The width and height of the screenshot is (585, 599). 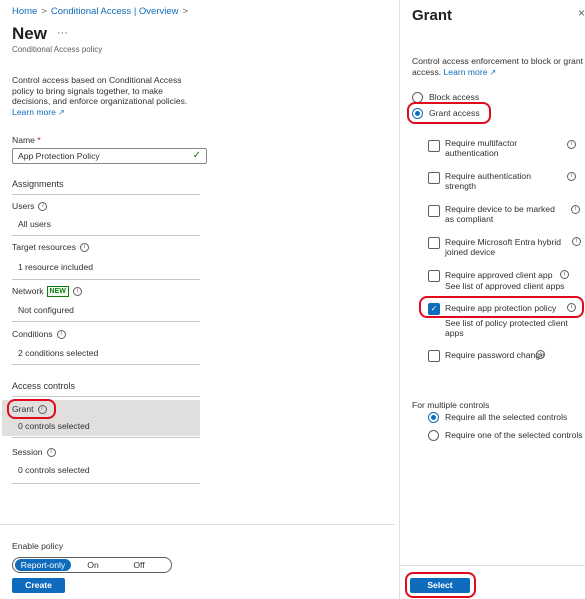 I want to click on toggle-report-only: Report-only, so click(x=43, y=565).